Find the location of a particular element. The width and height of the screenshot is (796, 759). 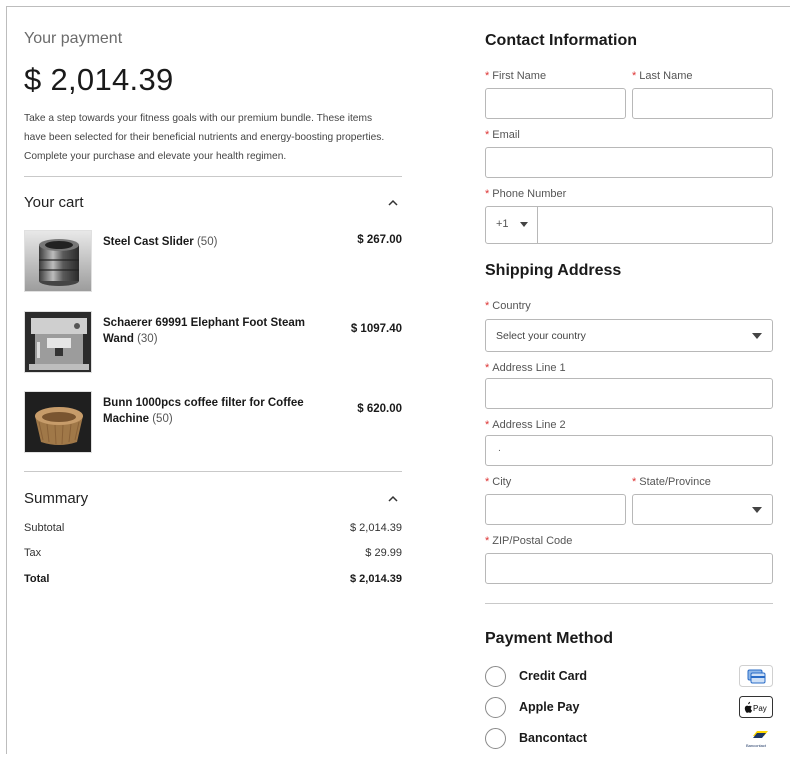

phone-field: +1 is located at coordinates (629, 225).